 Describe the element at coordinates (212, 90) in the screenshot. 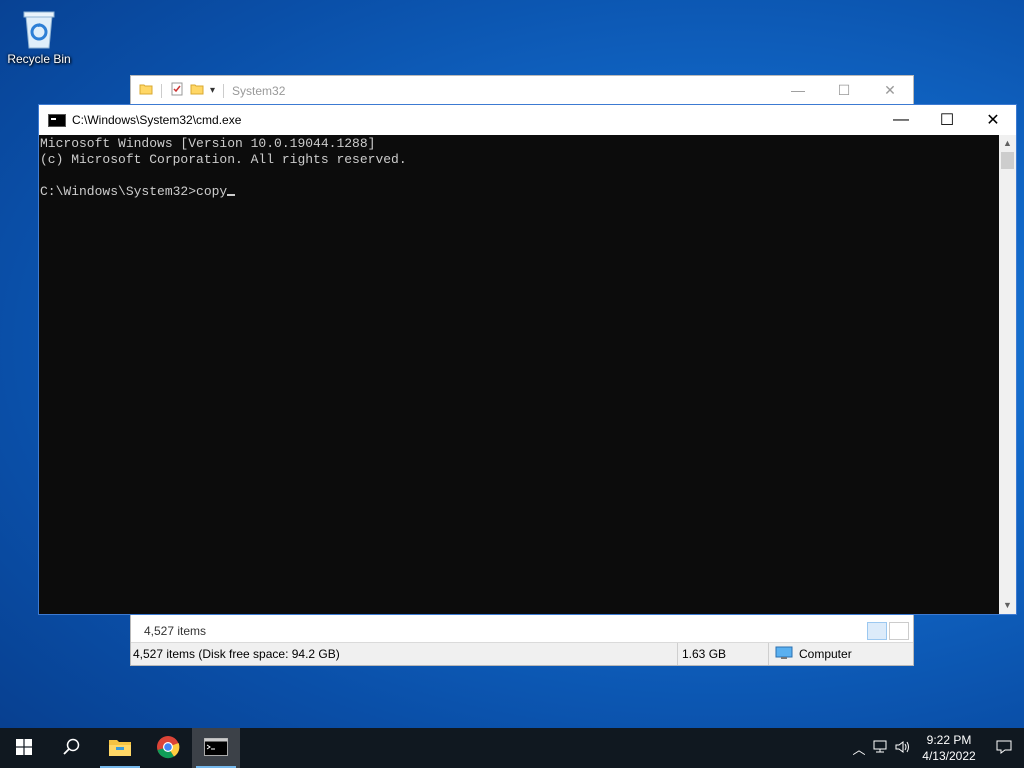

I see `customize-toolbar-dropdown-icon: ▾` at that location.